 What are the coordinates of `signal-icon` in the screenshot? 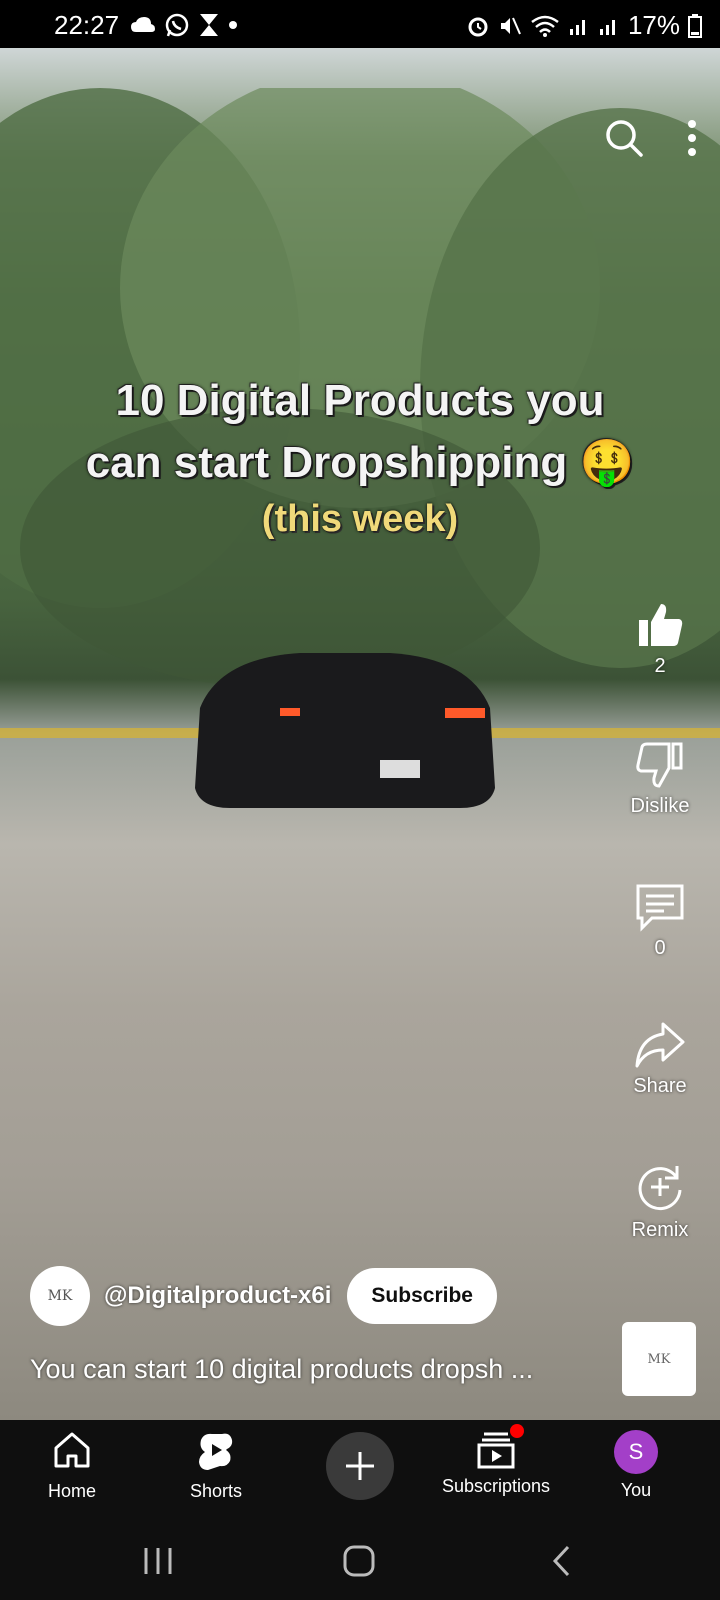 It's located at (577, 27).